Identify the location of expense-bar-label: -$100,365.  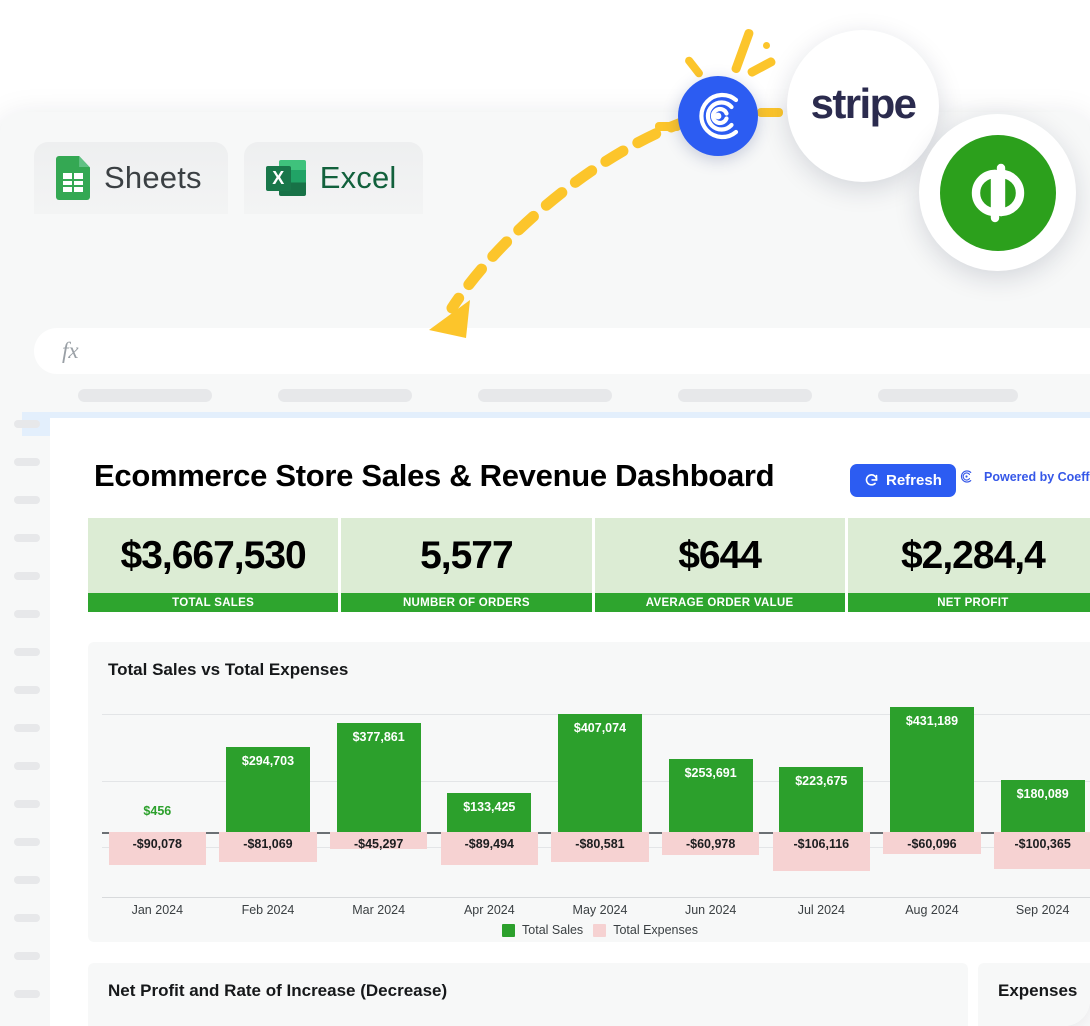
(1042, 844).